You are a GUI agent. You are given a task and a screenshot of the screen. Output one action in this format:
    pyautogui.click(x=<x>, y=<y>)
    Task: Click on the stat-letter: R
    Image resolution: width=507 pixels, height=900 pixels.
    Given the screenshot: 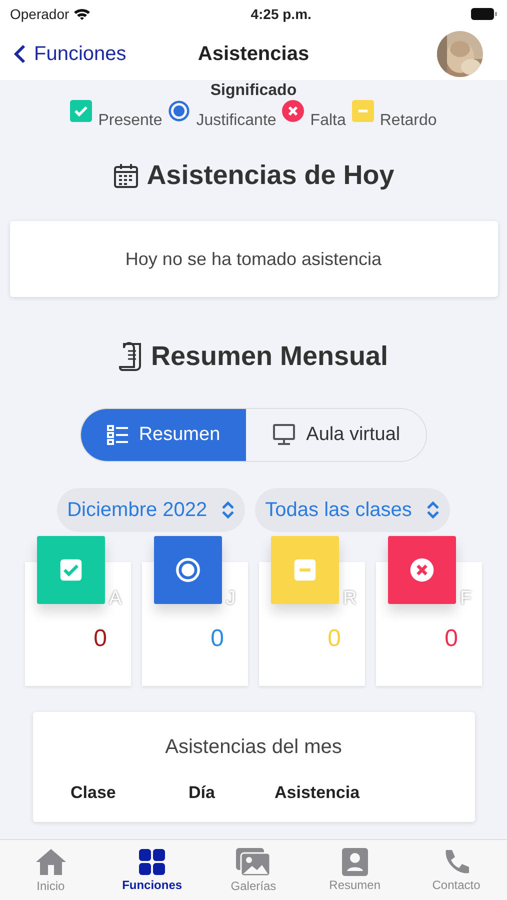 What is the action you would take?
    pyautogui.click(x=350, y=599)
    